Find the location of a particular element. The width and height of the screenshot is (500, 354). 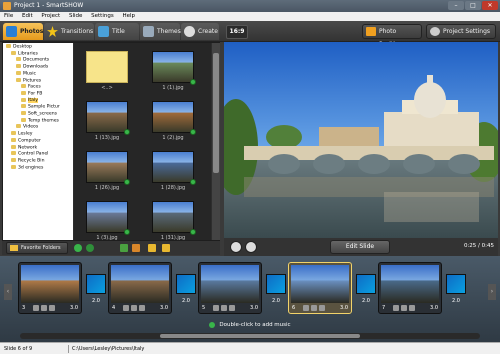

tree-item: Lesley is located at coordinates (38, 134).